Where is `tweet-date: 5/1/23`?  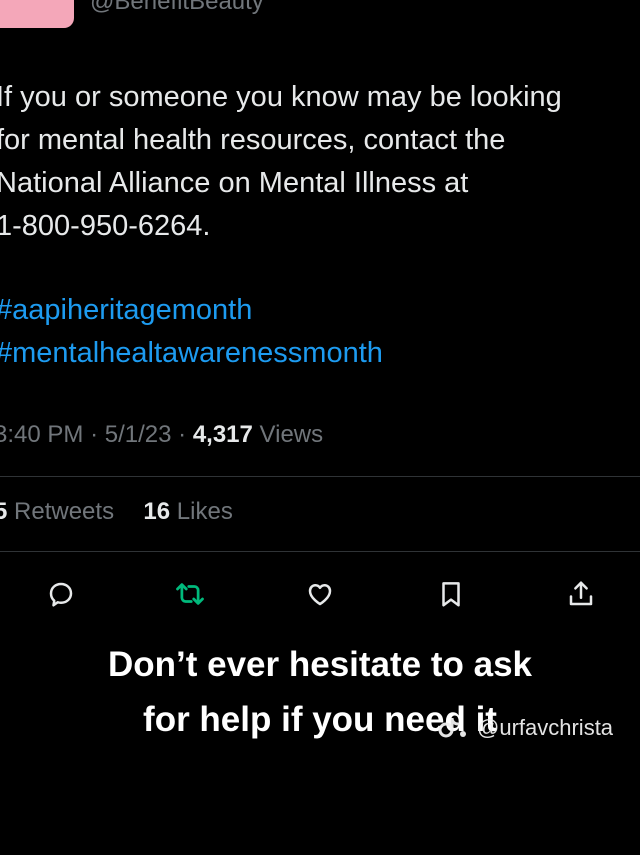
tweet-date: 5/1/23 is located at coordinates (138, 434).